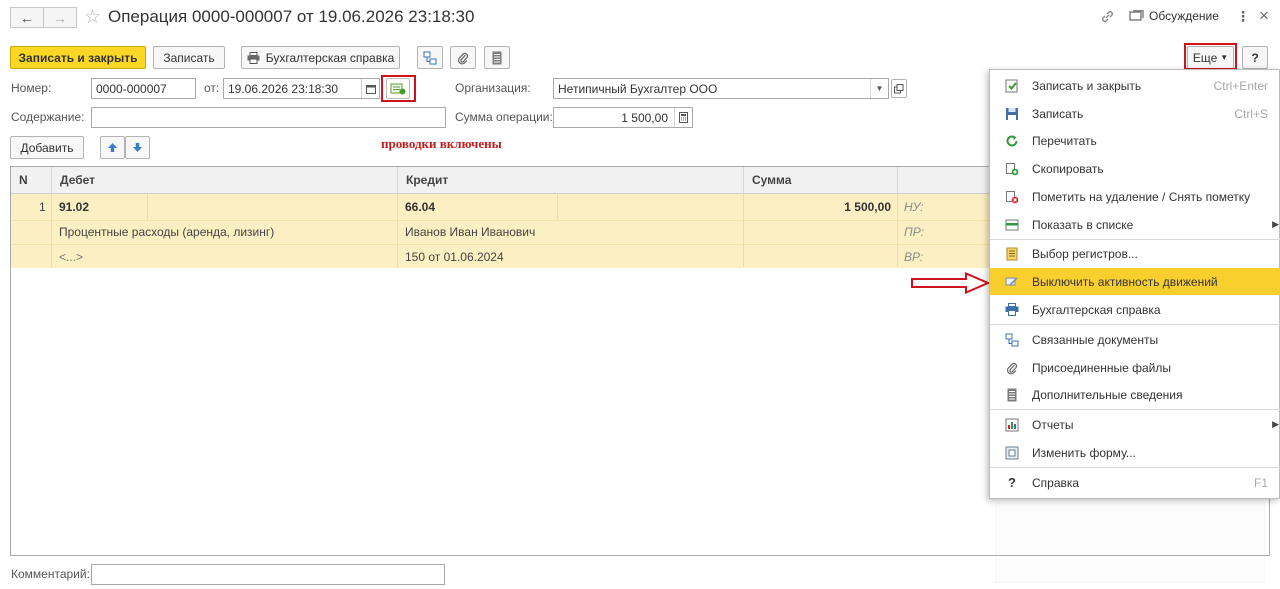  Describe the element at coordinates (1243, 16) in the screenshot. I see `more-vertical-icon: ⋮` at that location.